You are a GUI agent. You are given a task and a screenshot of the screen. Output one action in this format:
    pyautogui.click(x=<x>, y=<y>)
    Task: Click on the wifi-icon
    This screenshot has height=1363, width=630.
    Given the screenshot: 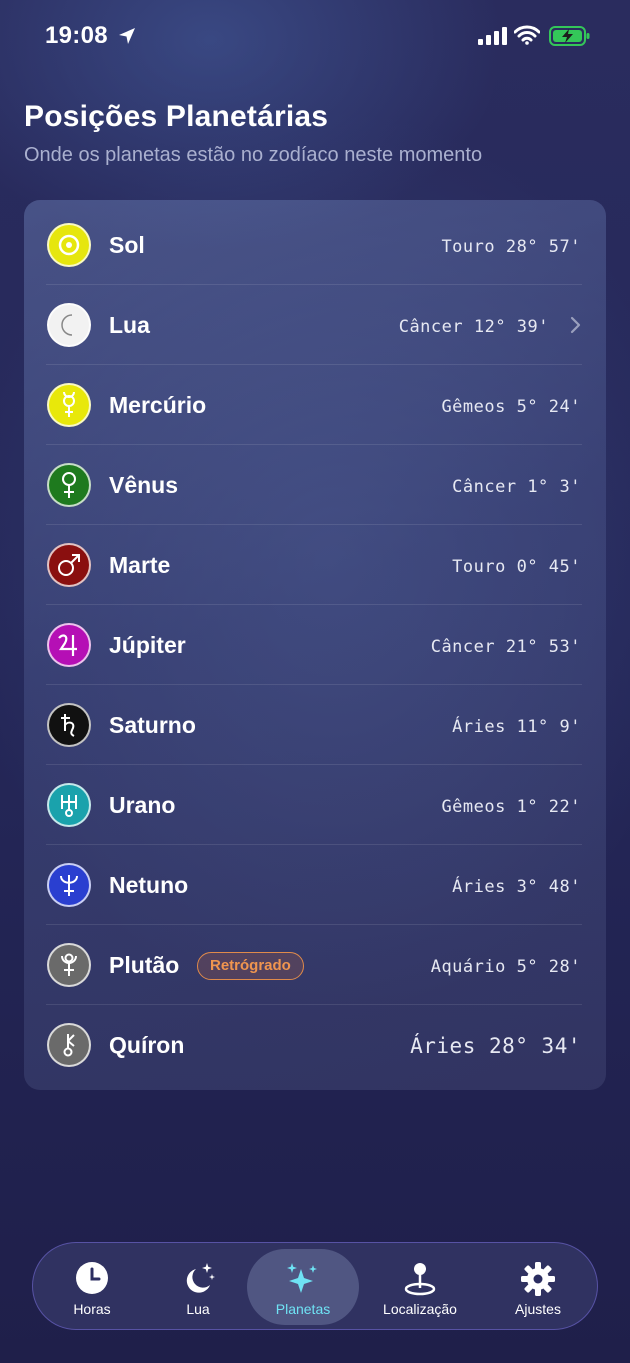 What is the action you would take?
    pyautogui.click(x=527, y=35)
    